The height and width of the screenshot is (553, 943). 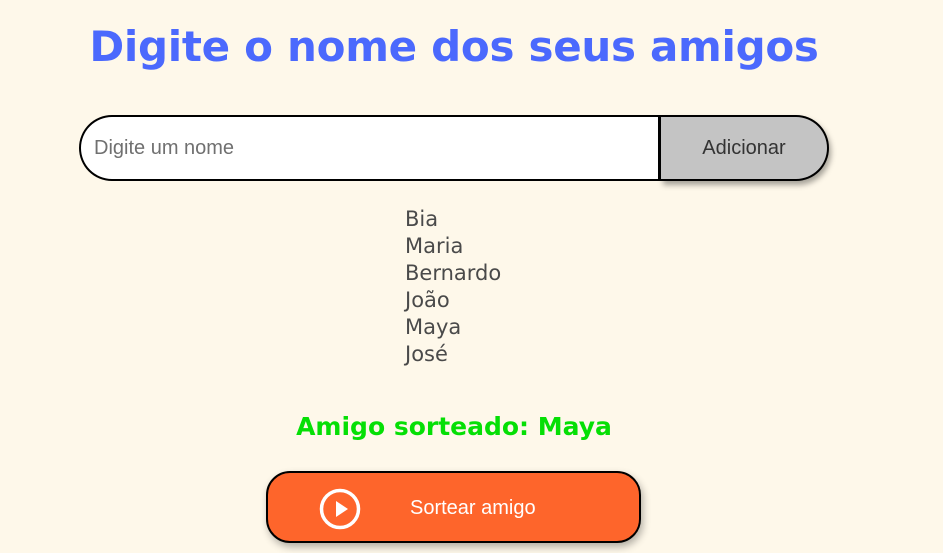 I want to click on play-circle-icon, so click(x=340, y=509).